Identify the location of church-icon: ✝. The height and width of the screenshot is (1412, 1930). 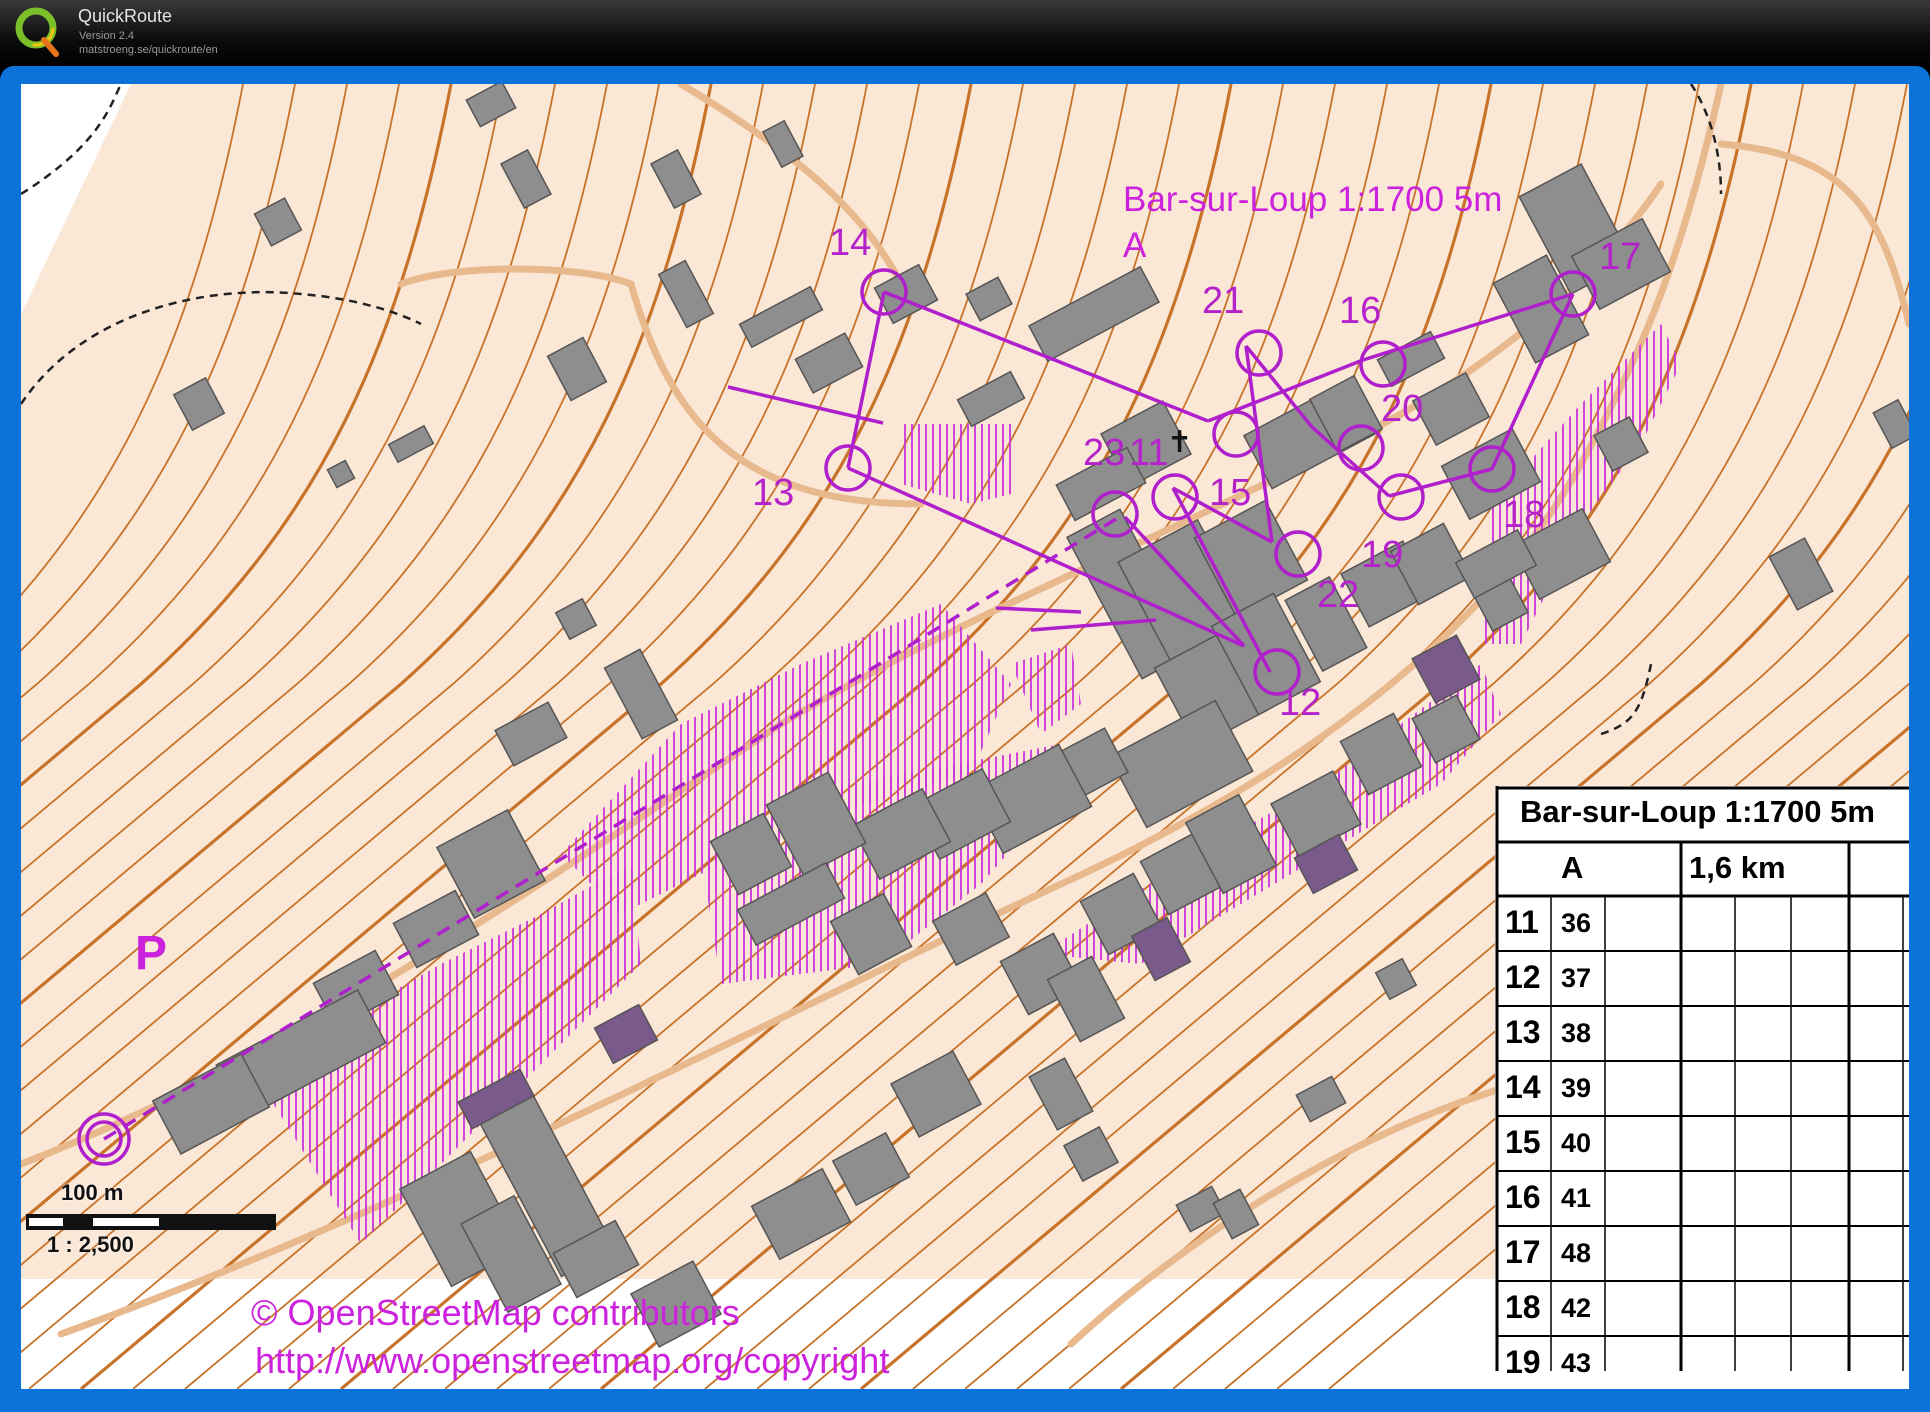
(1179, 442).